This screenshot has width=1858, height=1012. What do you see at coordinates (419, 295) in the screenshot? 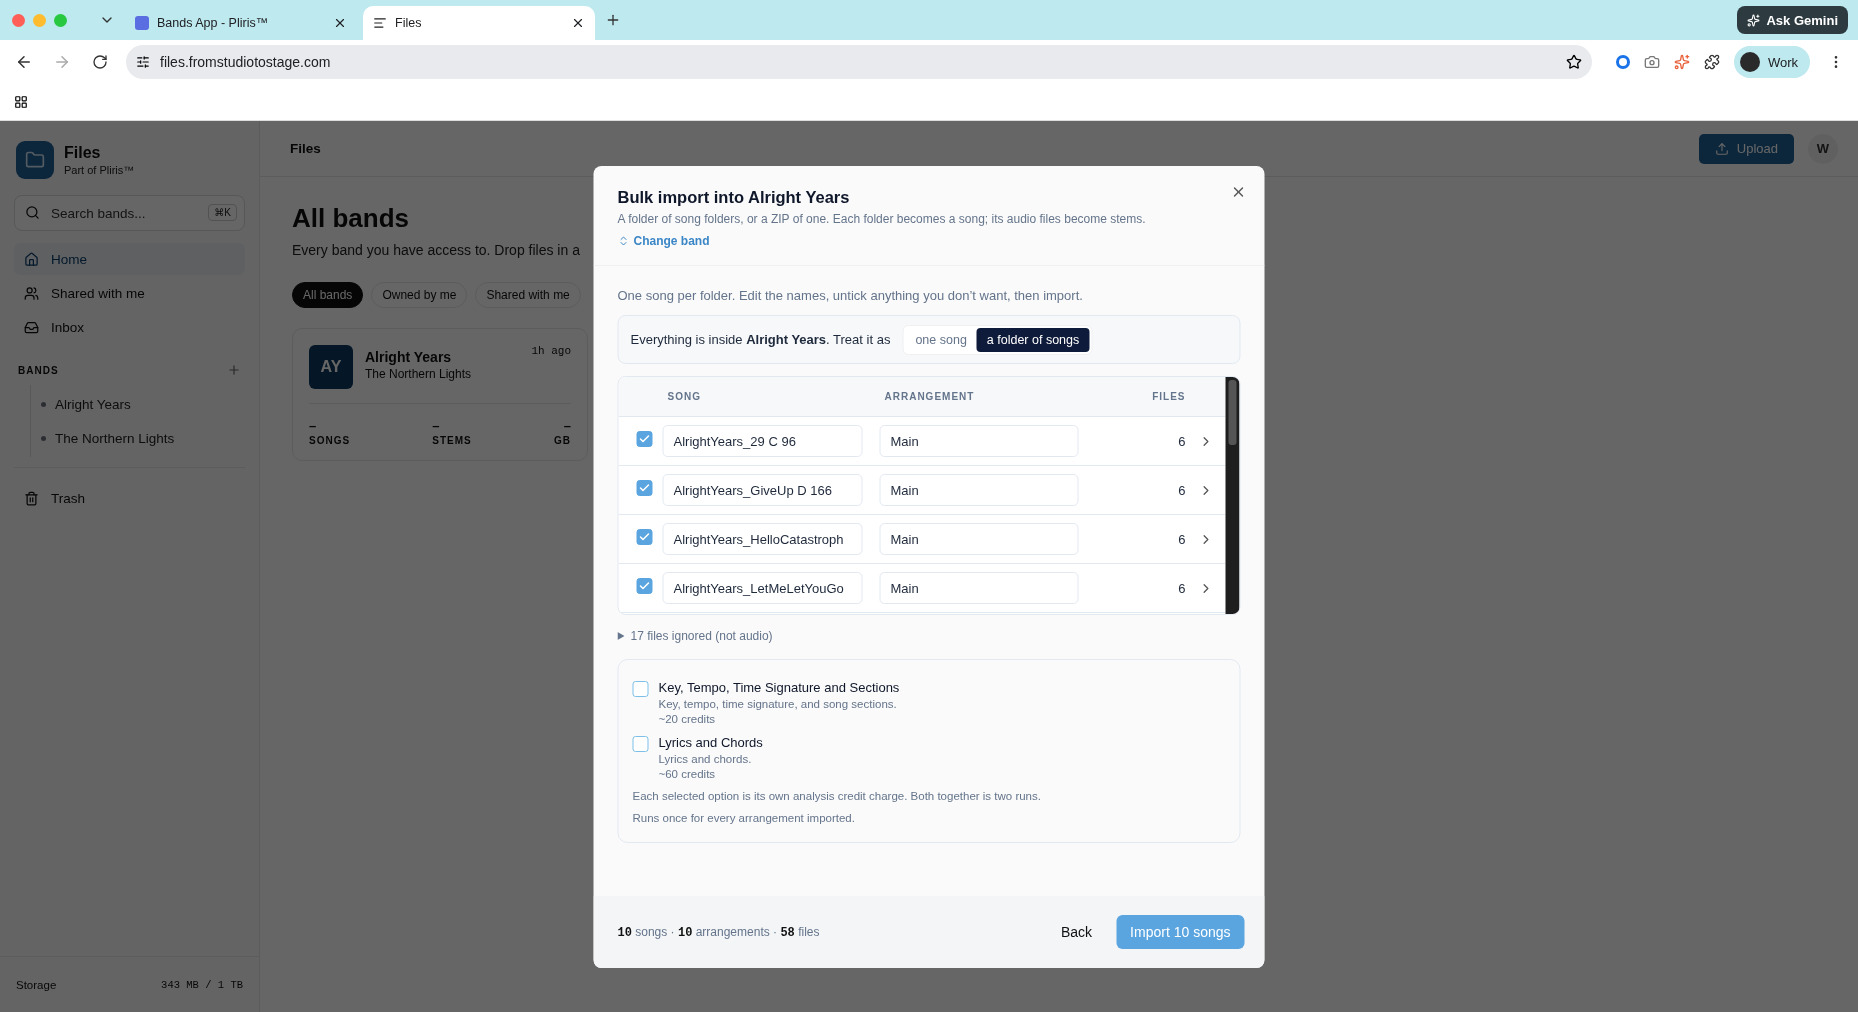
I see `filter-chip: Owned by me` at bounding box center [419, 295].